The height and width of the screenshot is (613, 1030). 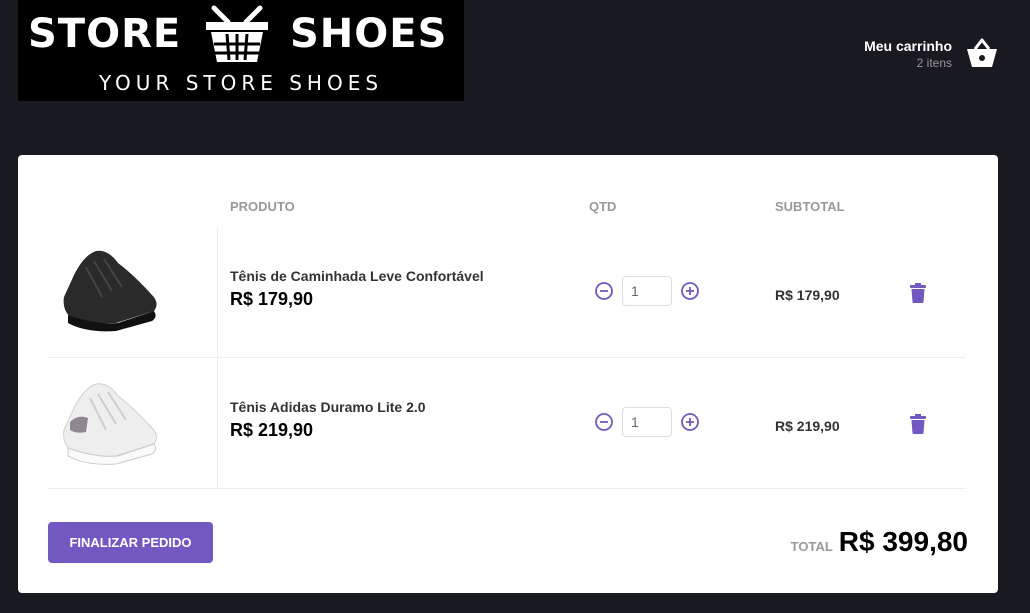 What do you see at coordinates (810, 206) in the screenshot?
I see `header-subtotal: SUBTOTAL` at bounding box center [810, 206].